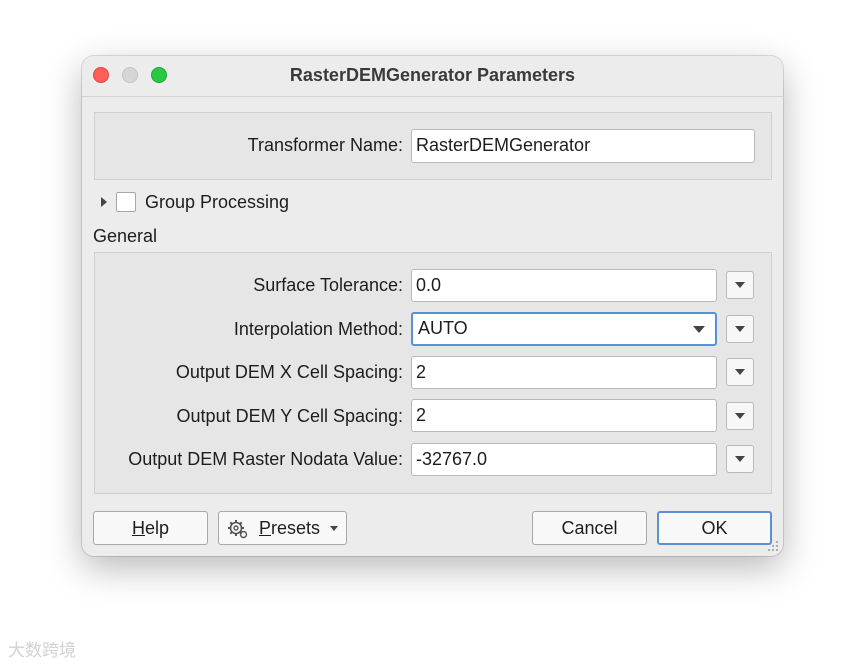 The width and height of the screenshot is (865, 664). I want to click on surface-tolerance-input: 0.0, so click(564, 285).